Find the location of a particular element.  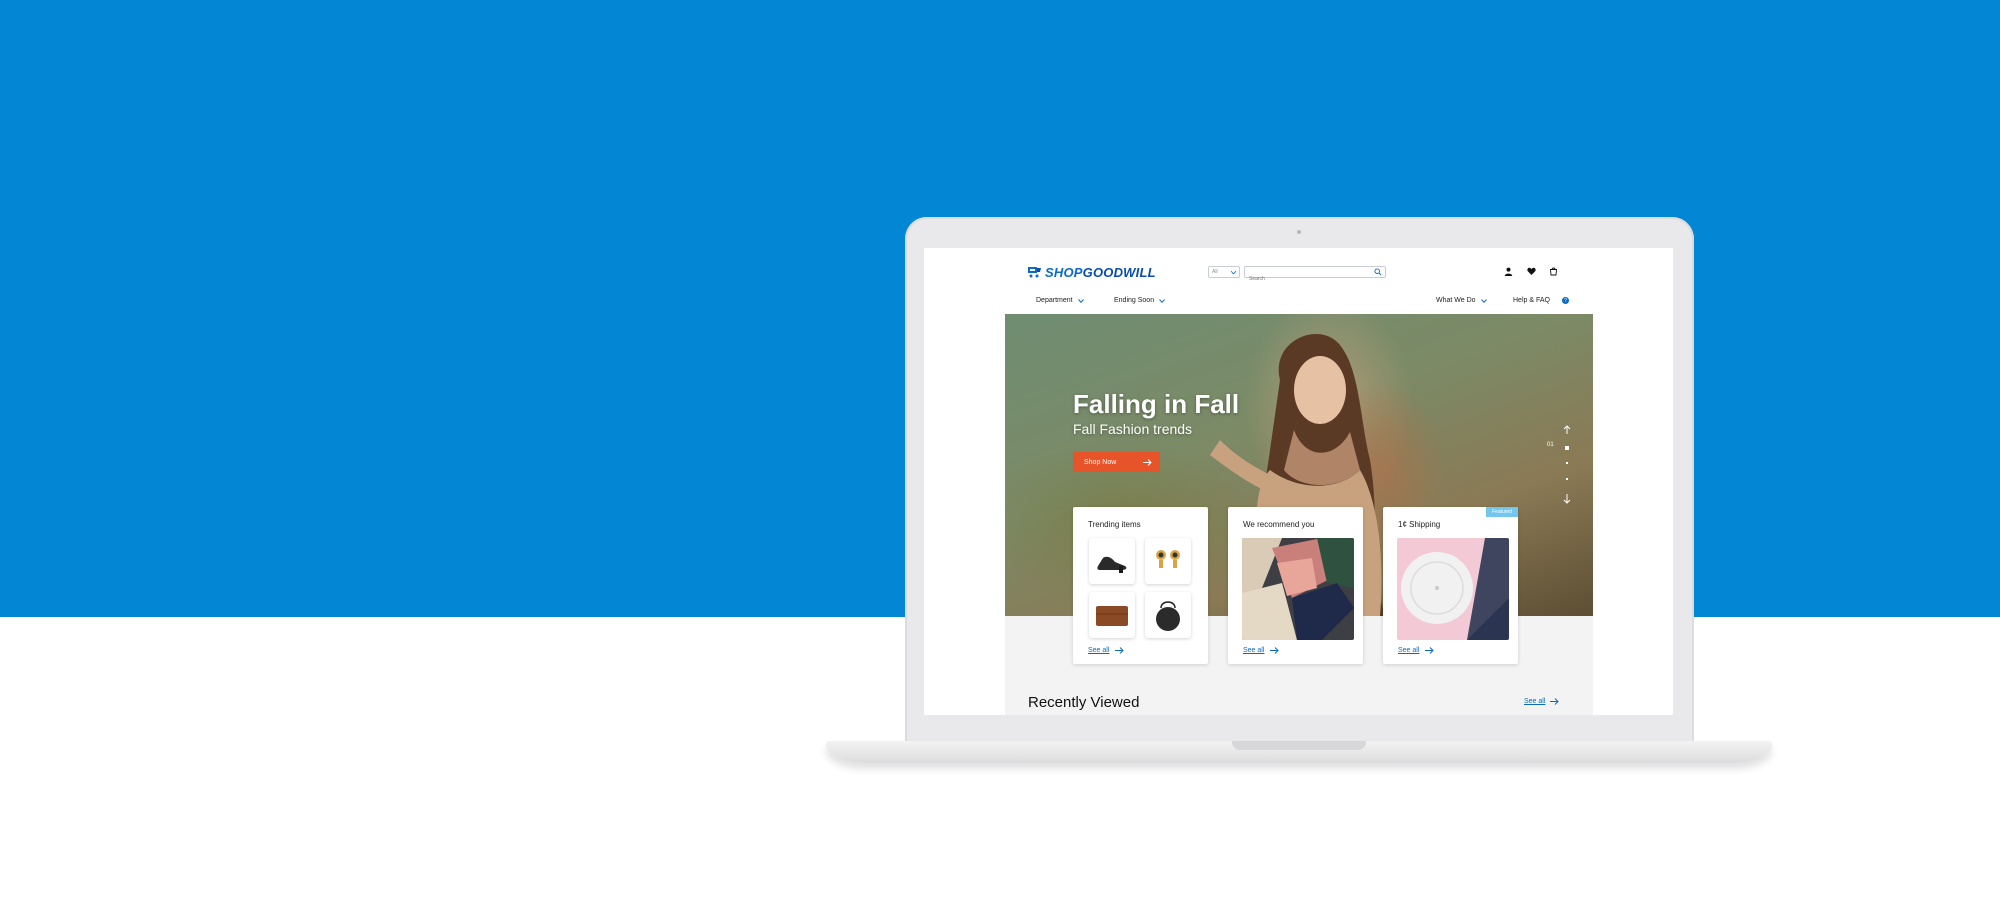

site-logo: SHOPGOODWILL is located at coordinates (1092, 272).